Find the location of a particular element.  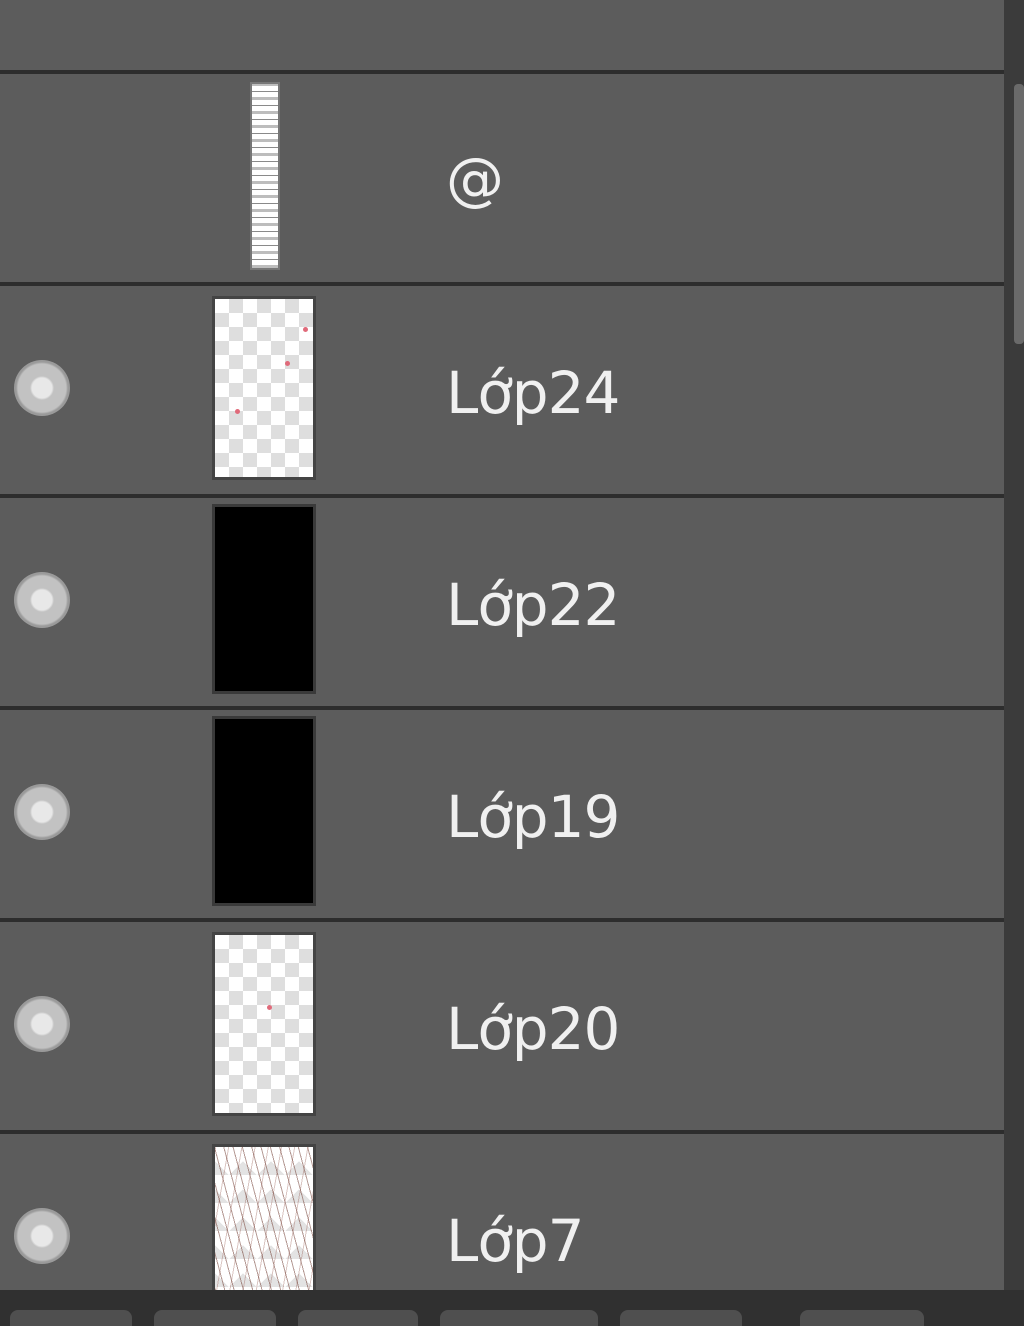

layer-name: Lớp19 is located at coordinates (533, 817).